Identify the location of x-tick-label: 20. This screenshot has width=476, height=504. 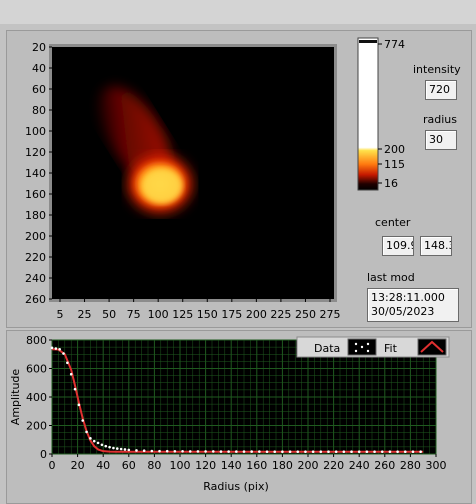
(78, 465).